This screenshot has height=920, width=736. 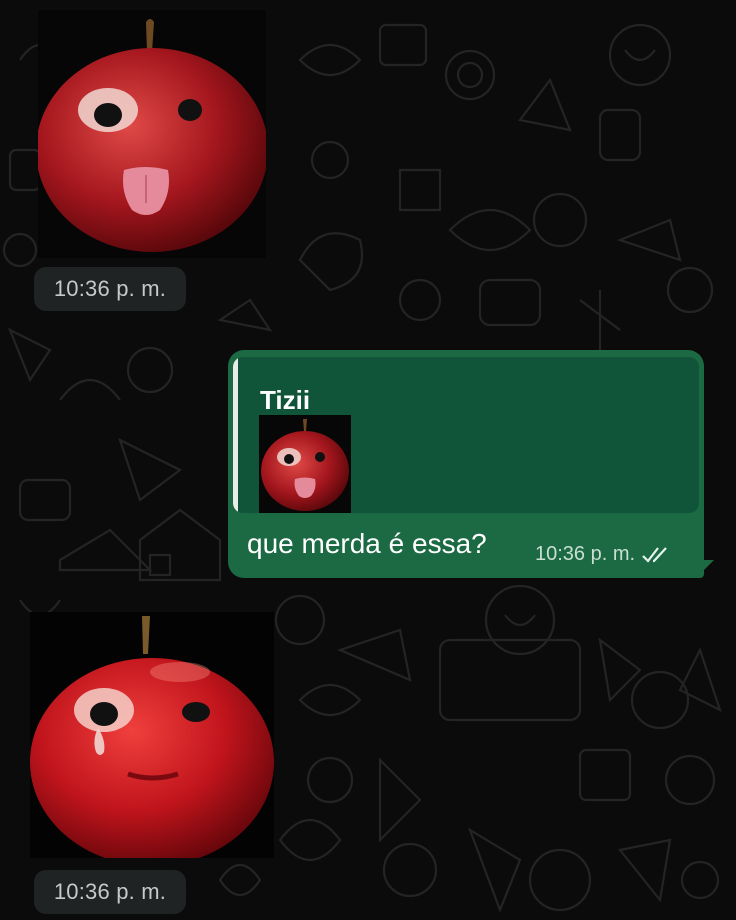 I want to click on quoted-thumbnail, so click(x=305, y=464).